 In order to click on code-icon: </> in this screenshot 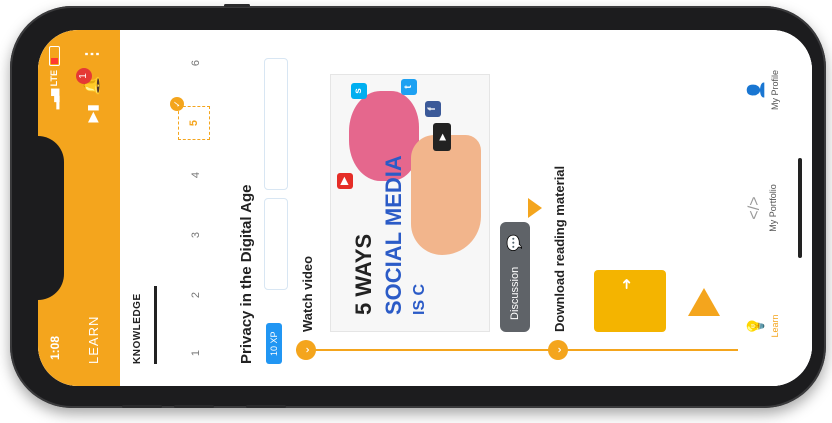, I will do `click(754, 208)`.